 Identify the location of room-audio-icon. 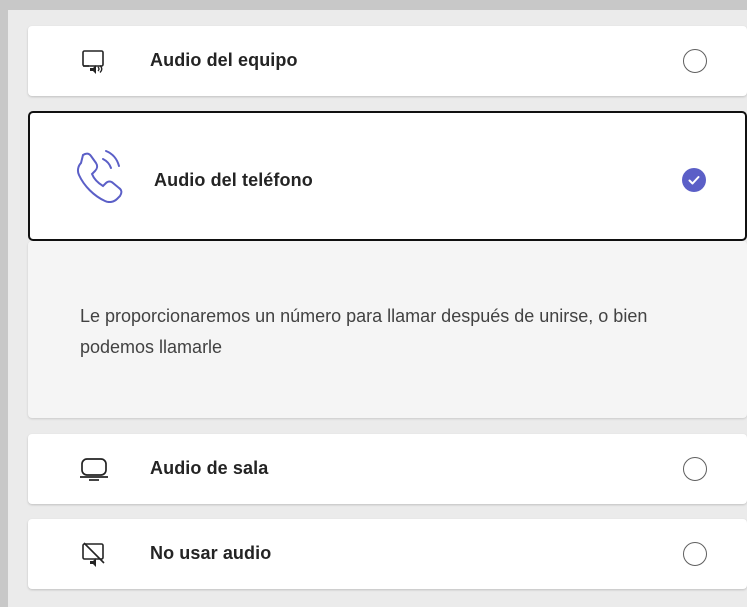
(94, 469).